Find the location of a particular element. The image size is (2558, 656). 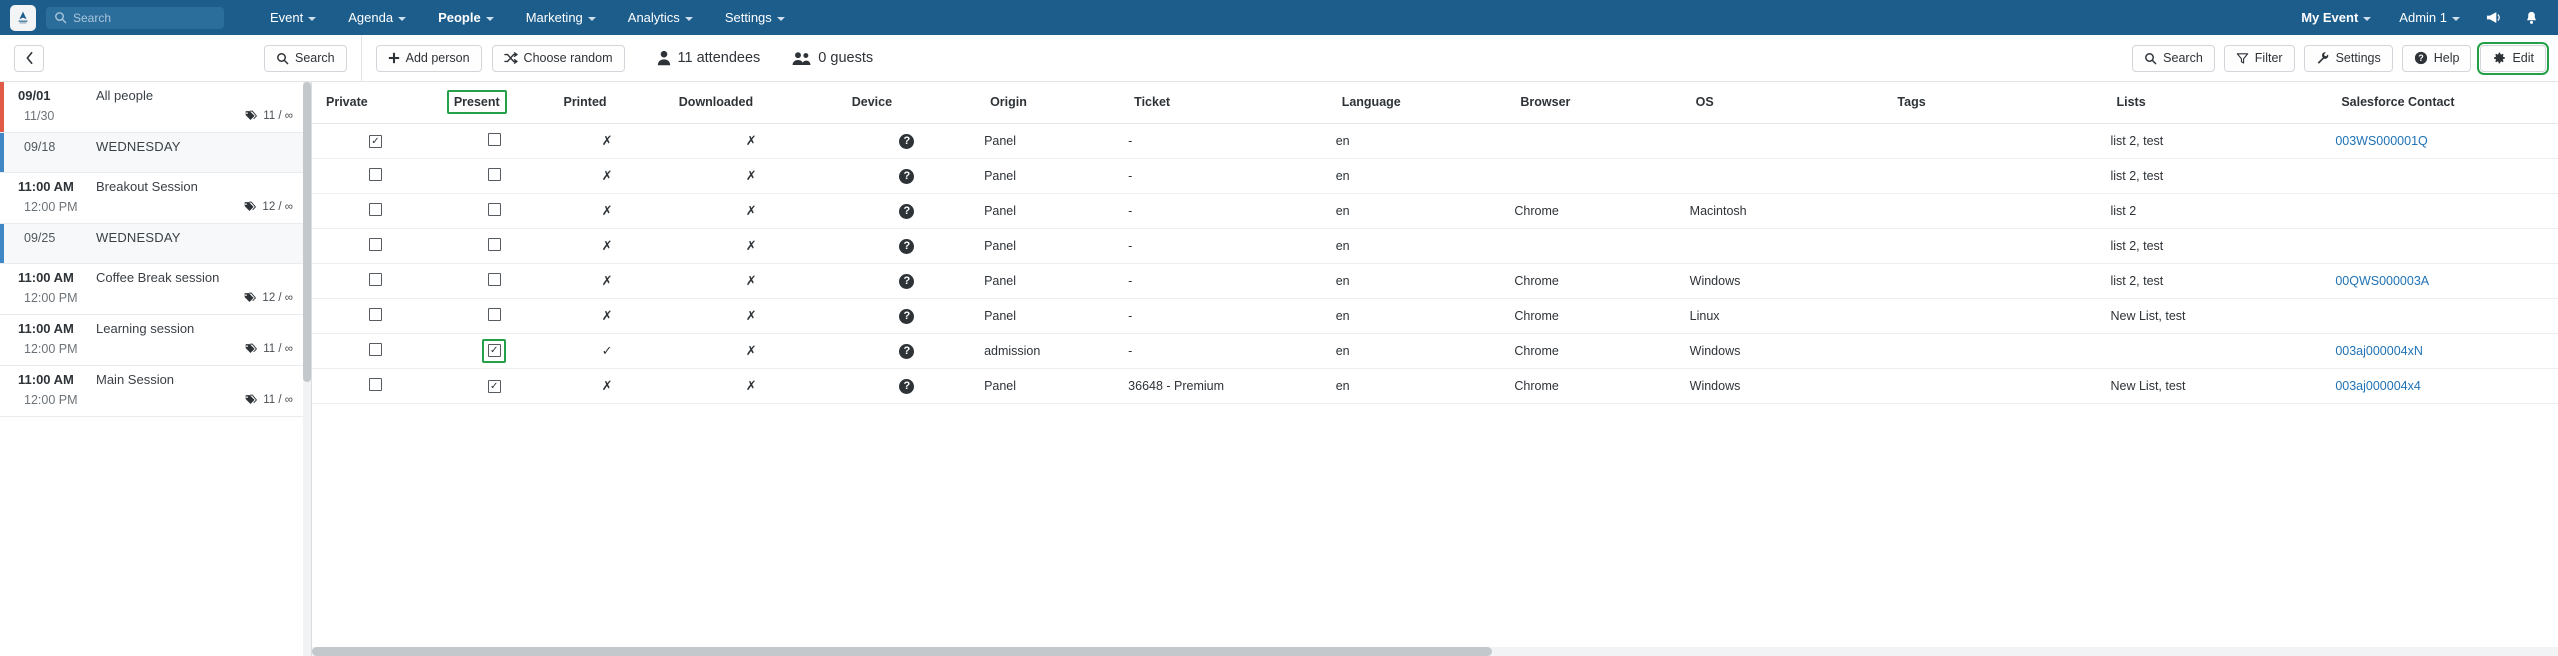

sidebar-scrollbar is located at coordinates (307, 369).